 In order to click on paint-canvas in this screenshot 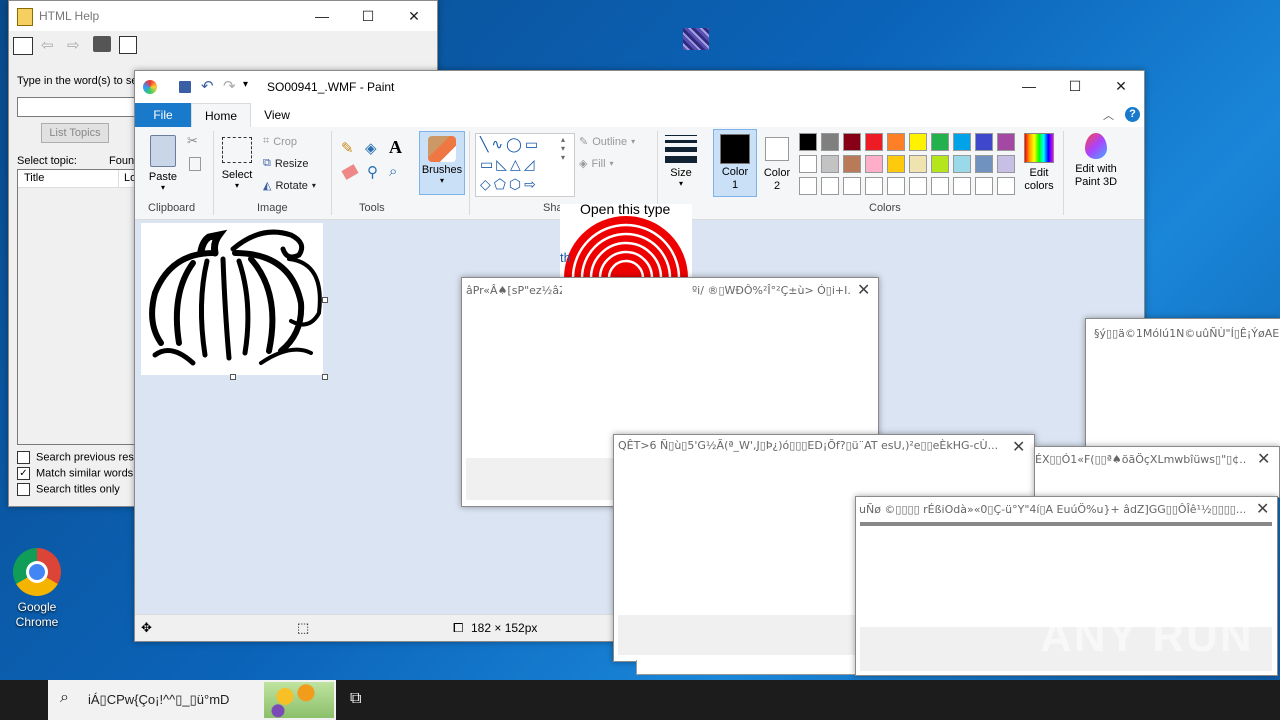, I will do `click(232, 299)`.